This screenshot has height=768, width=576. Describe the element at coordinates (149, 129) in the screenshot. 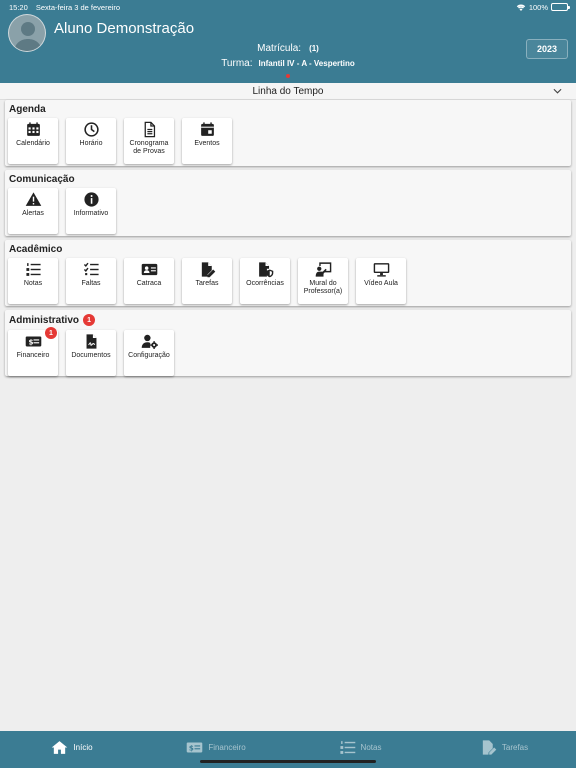

I see `document-icon` at that location.